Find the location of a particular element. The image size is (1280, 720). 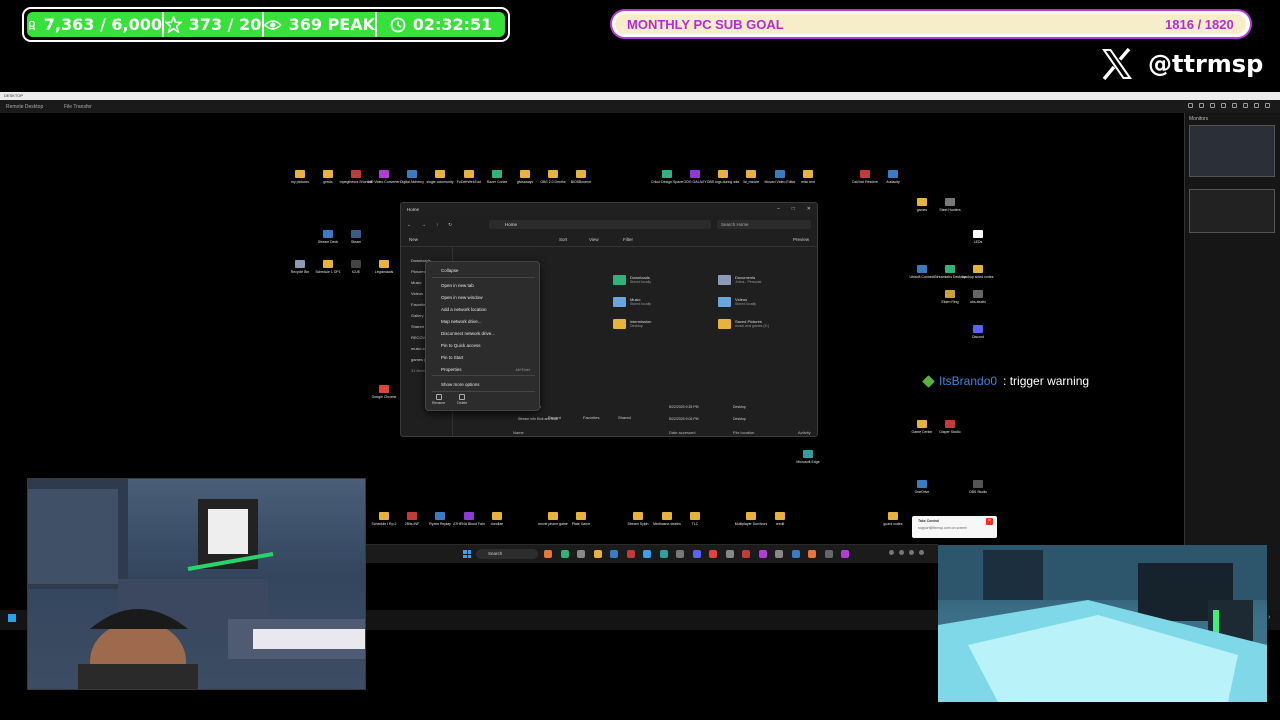

desktop-icon: Ubisoft Connect is located at coordinates (922, 272).